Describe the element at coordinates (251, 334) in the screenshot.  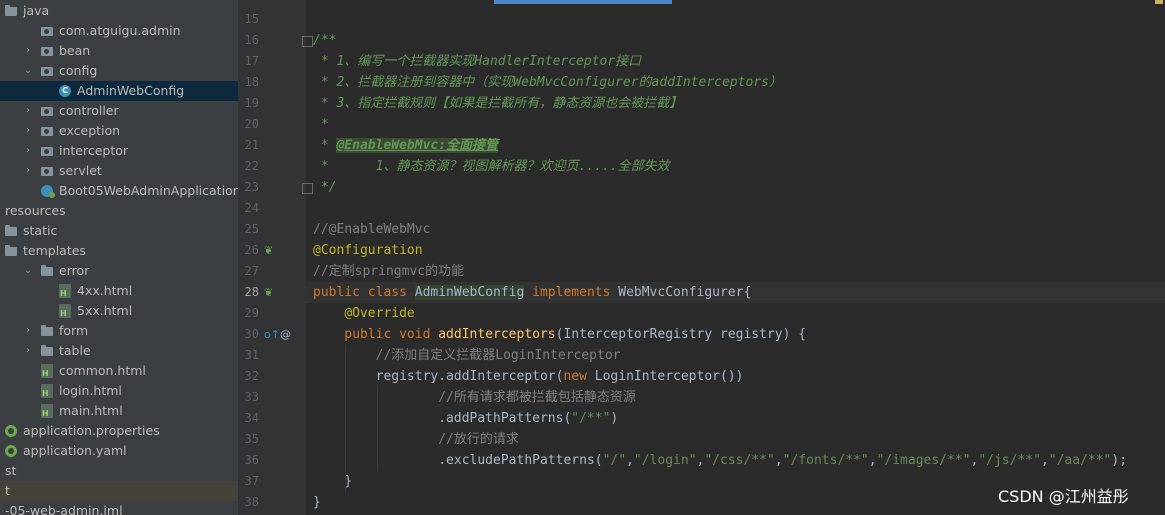
I see `line-number: 30` at that location.